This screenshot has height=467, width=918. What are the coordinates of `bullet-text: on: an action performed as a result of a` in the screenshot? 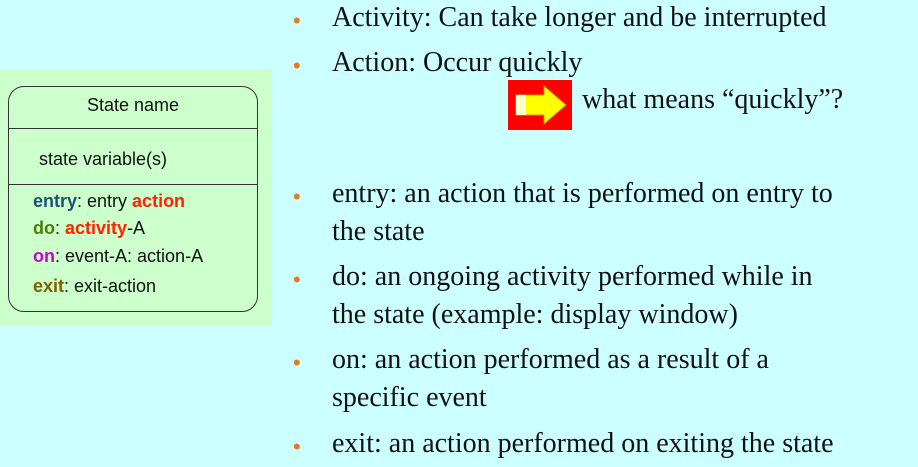 It's located at (550, 359).